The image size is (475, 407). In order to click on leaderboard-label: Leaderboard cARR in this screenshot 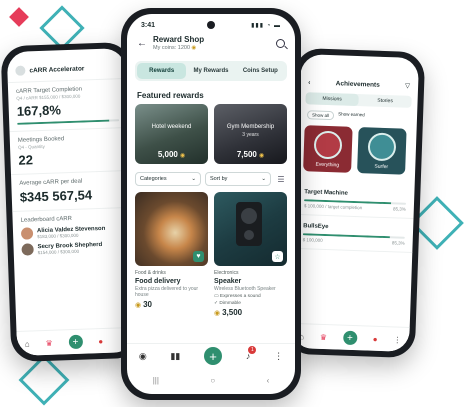, I will do `click(46, 219)`.